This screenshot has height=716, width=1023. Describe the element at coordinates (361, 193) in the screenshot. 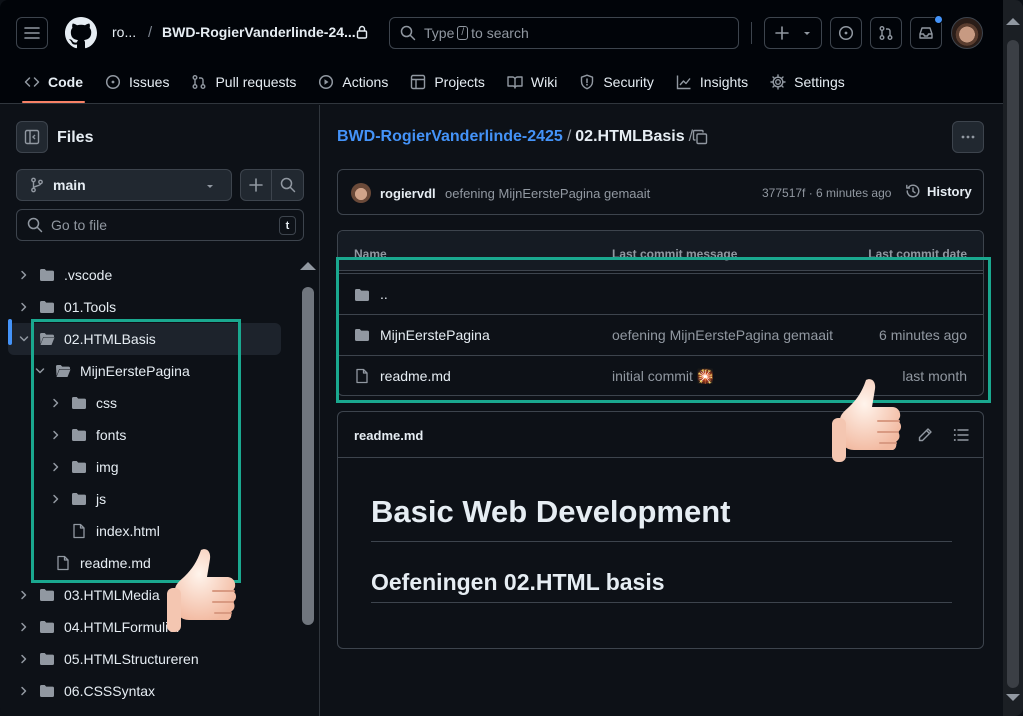

I see `commit-author-avatar` at that location.